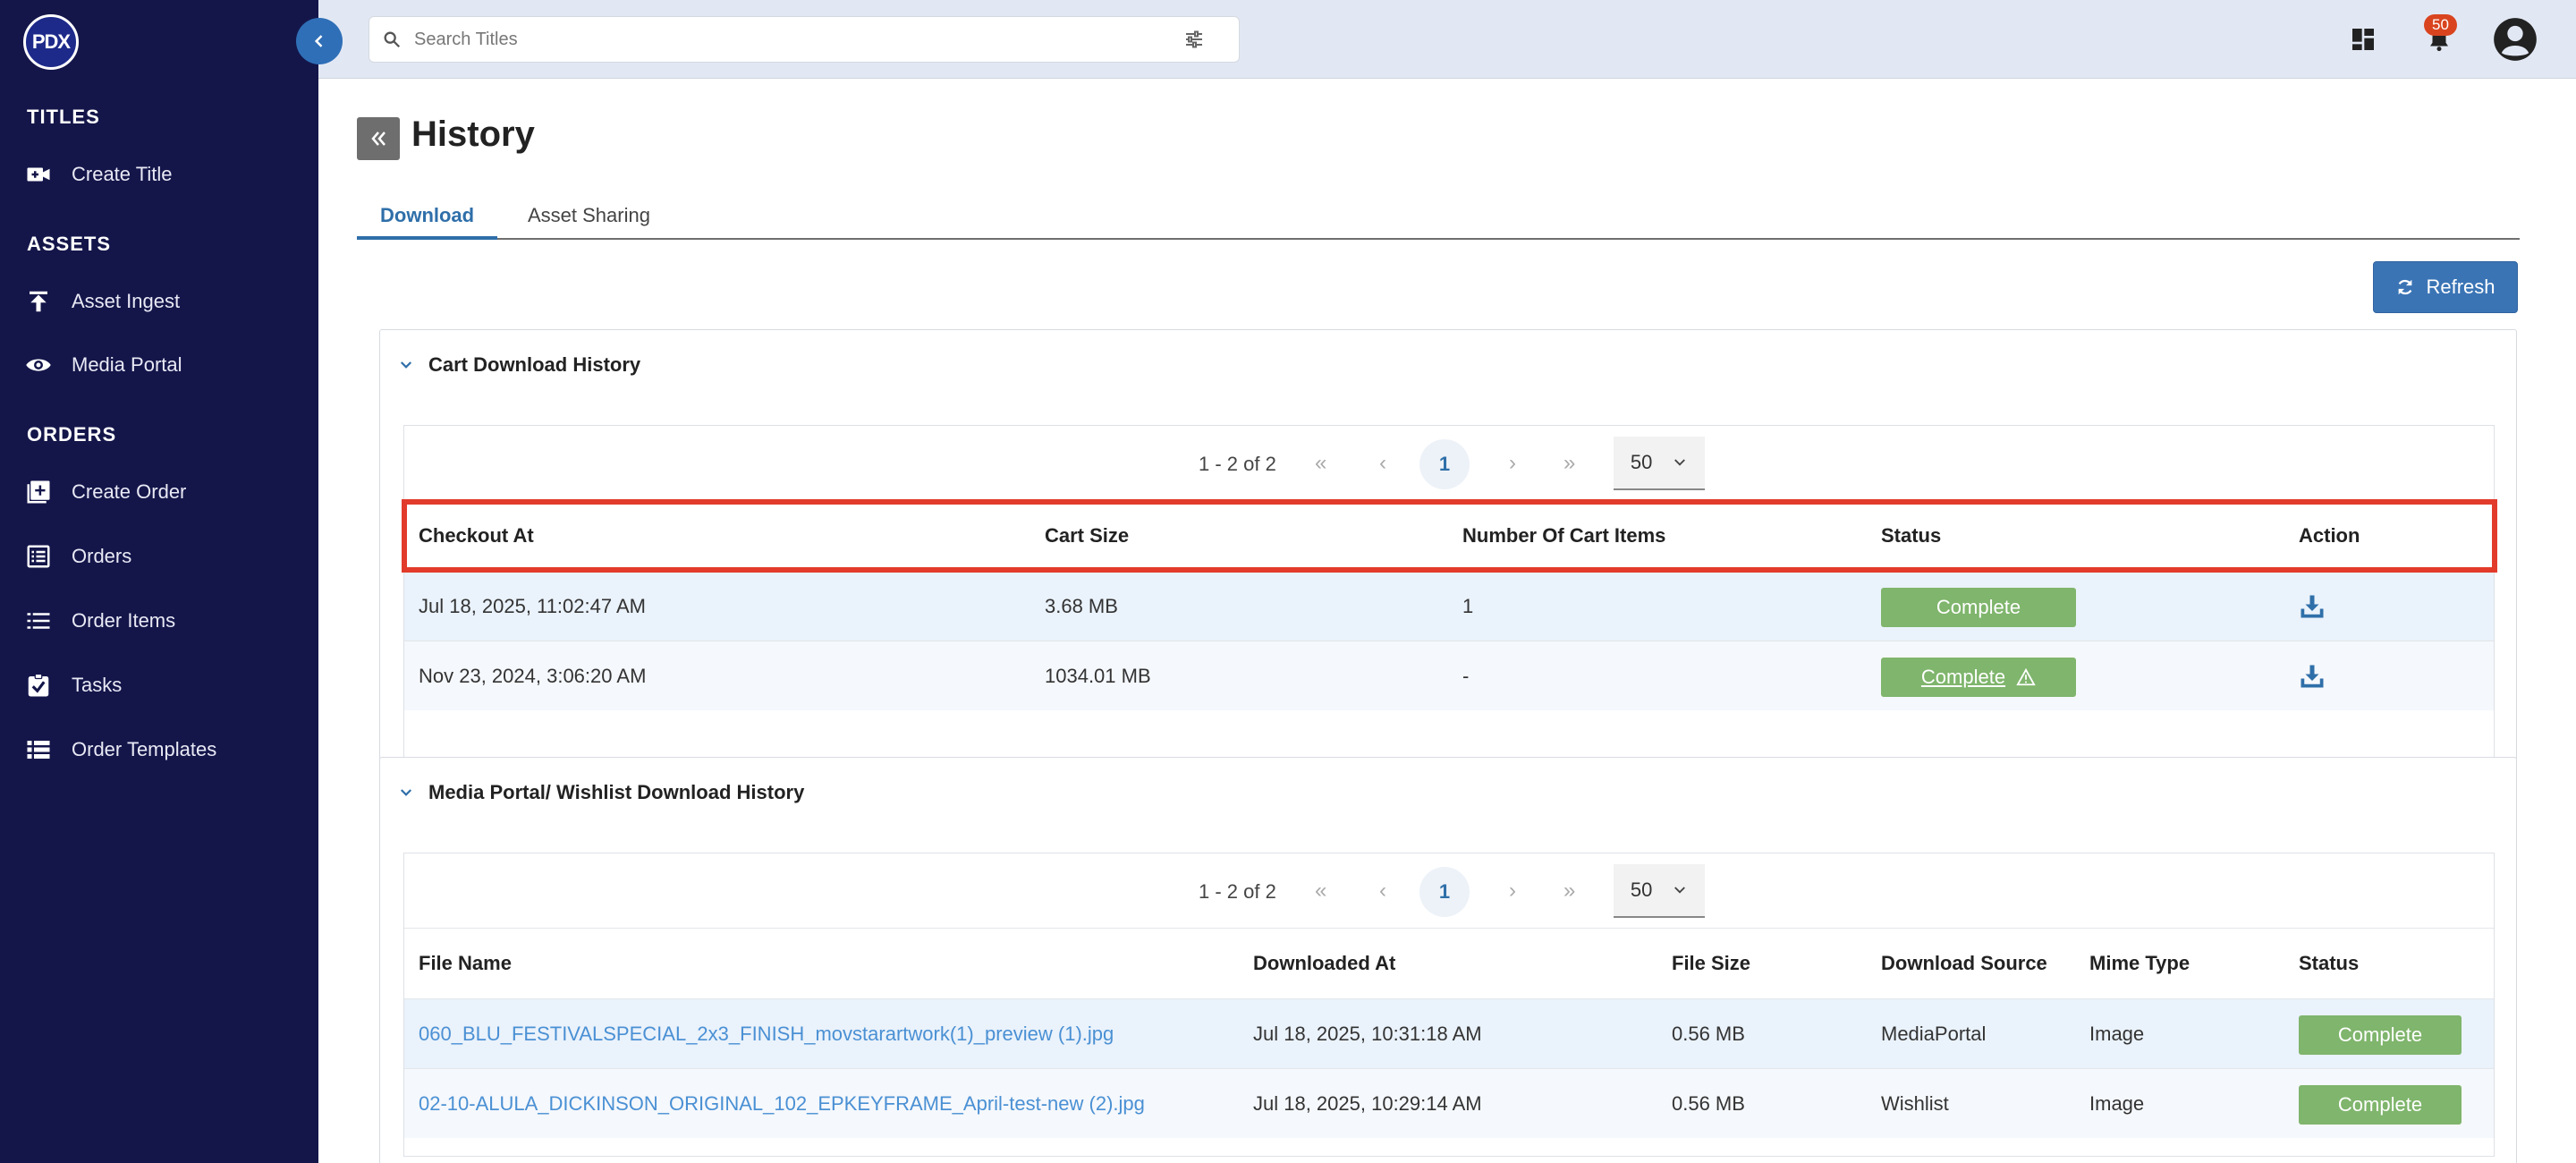  What do you see at coordinates (97, 685) in the screenshot?
I see `sidebar-item-label: Tasks` at bounding box center [97, 685].